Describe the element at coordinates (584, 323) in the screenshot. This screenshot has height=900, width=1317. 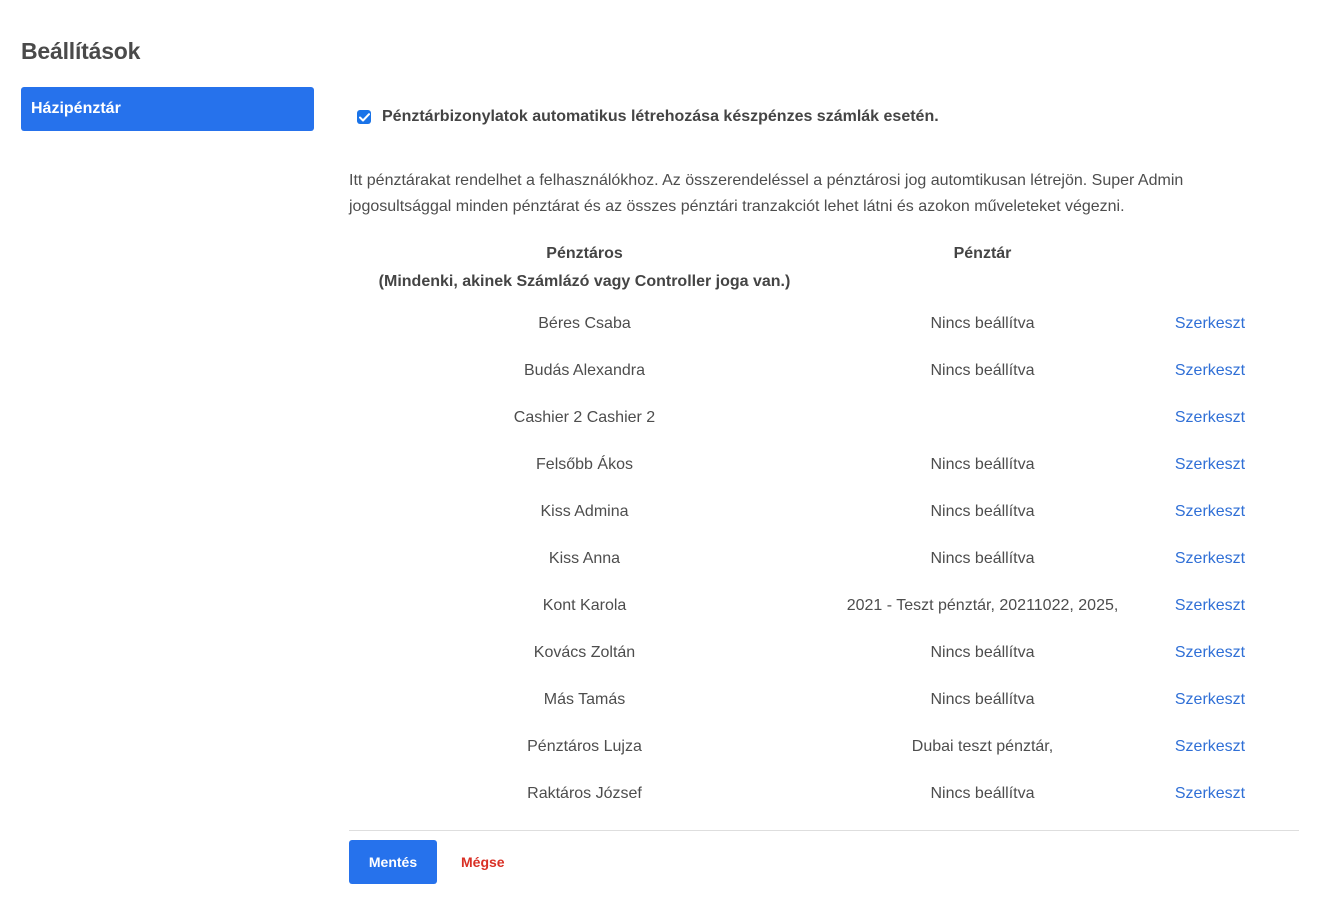
I see `cashier-name: Béres Csaba` at that location.